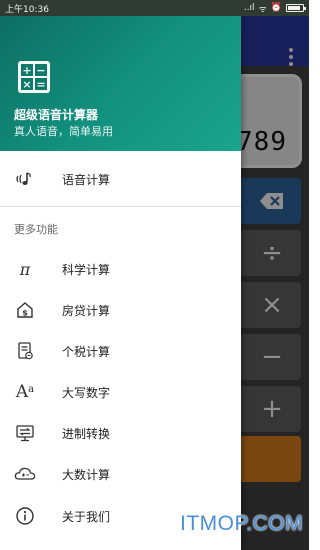 The height and width of the screenshot is (550, 320). What do you see at coordinates (86, 310) in the screenshot?
I see `menu-item-label: 房贷计算` at bounding box center [86, 310].